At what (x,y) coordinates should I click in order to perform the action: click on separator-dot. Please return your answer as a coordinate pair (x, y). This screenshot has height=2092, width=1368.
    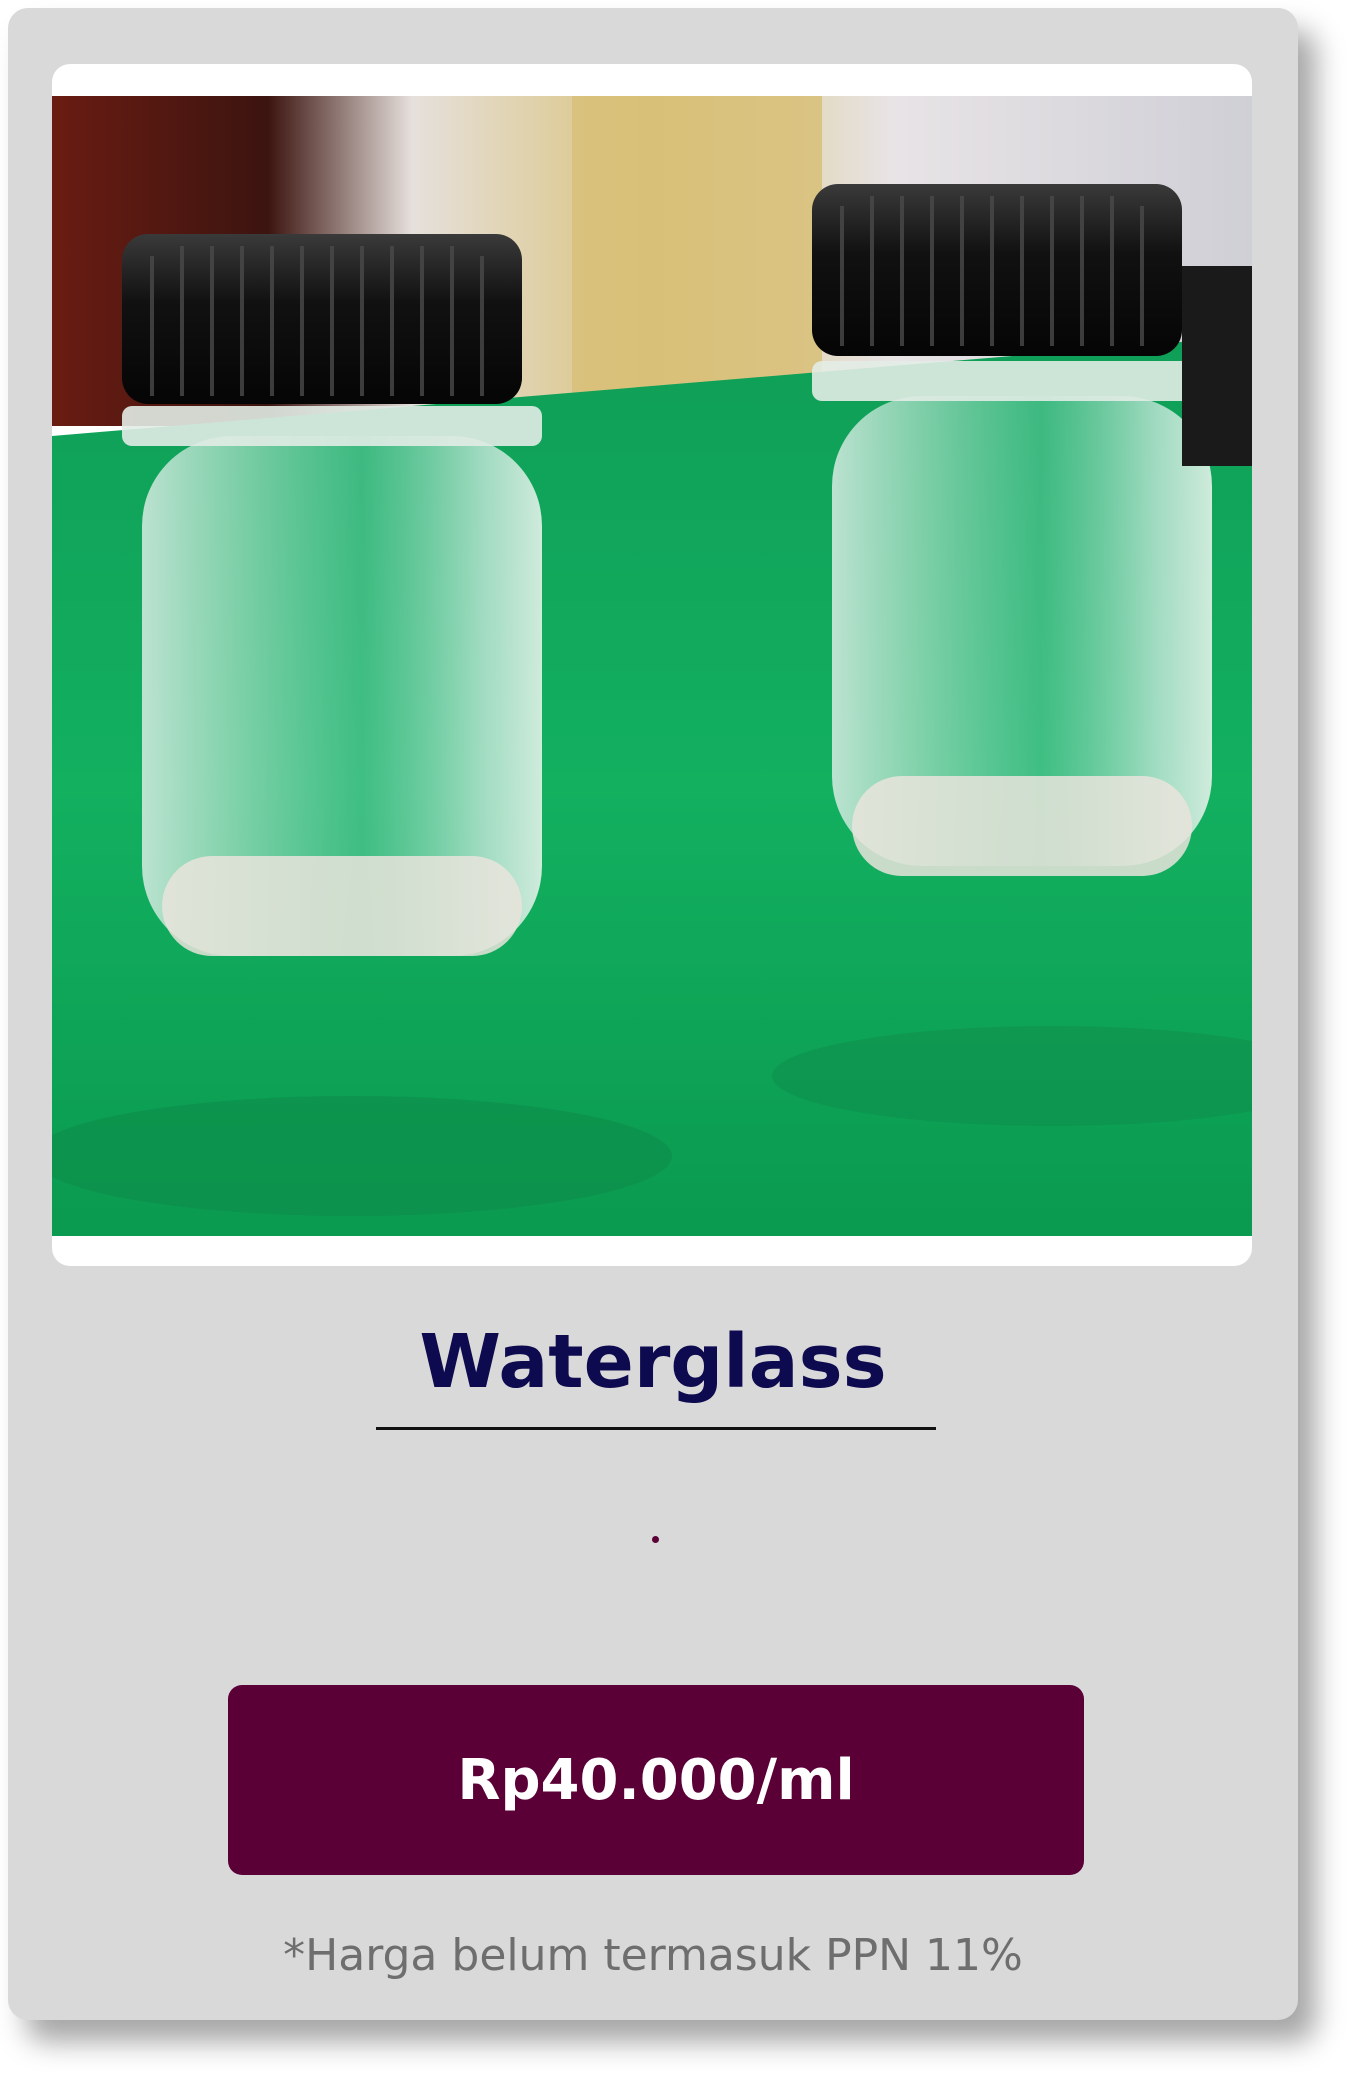
    Looking at the image, I should click on (655, 1539).